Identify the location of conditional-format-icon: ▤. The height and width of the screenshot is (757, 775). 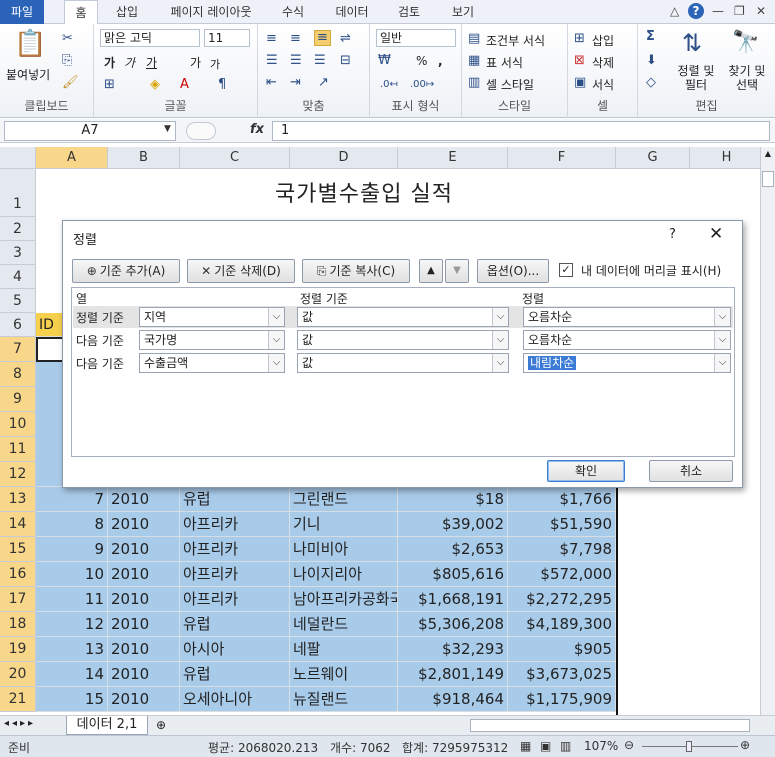
(474, 39).